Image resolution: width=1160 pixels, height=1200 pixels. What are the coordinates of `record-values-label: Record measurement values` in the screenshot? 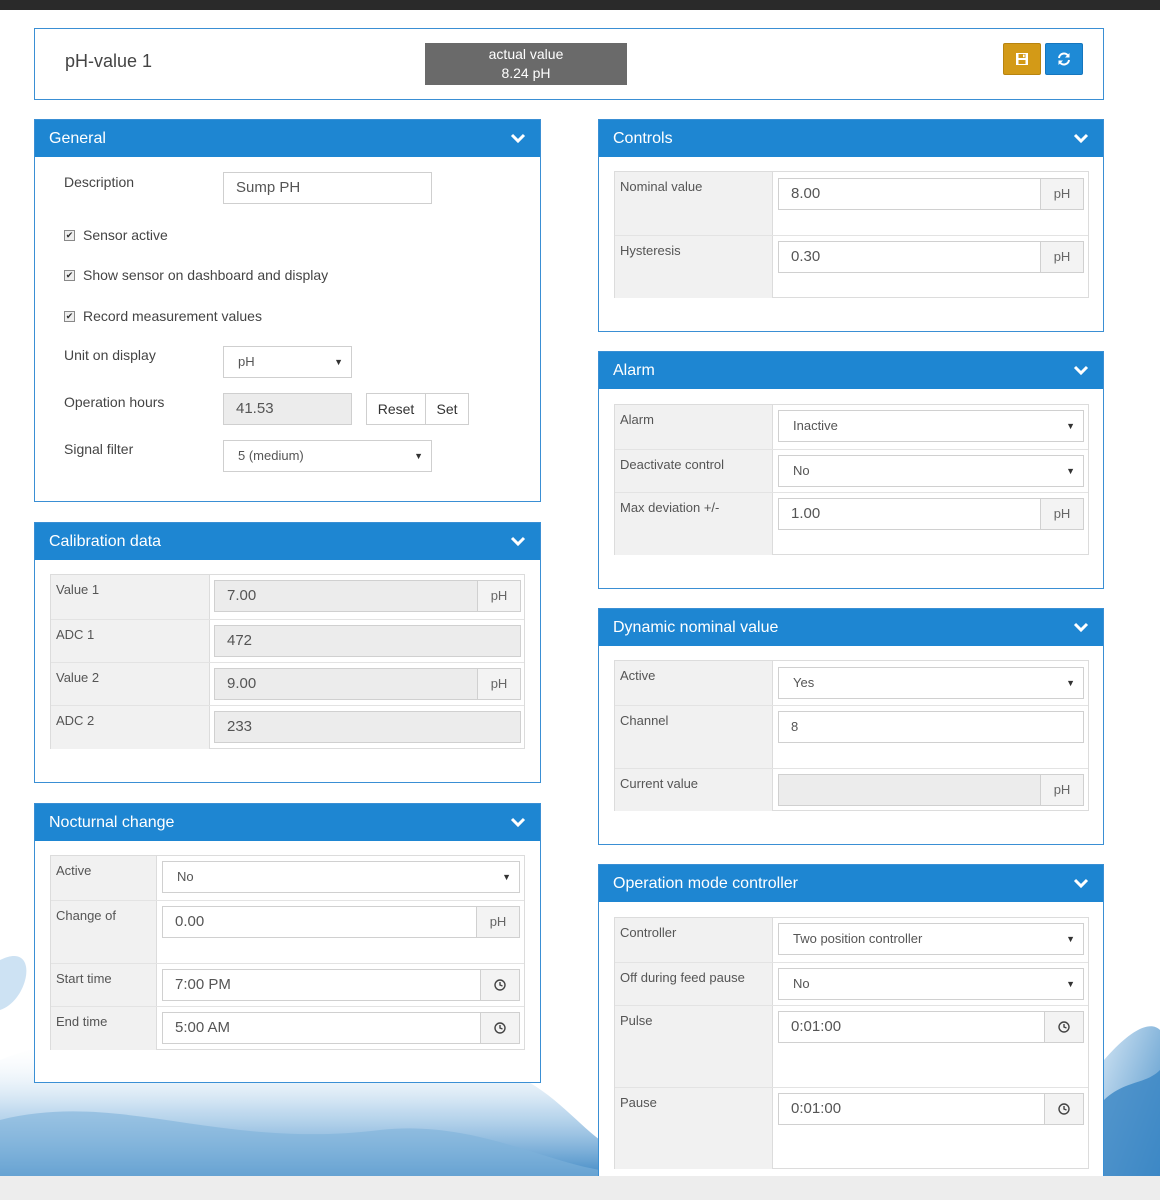 It's located at (172, 316).